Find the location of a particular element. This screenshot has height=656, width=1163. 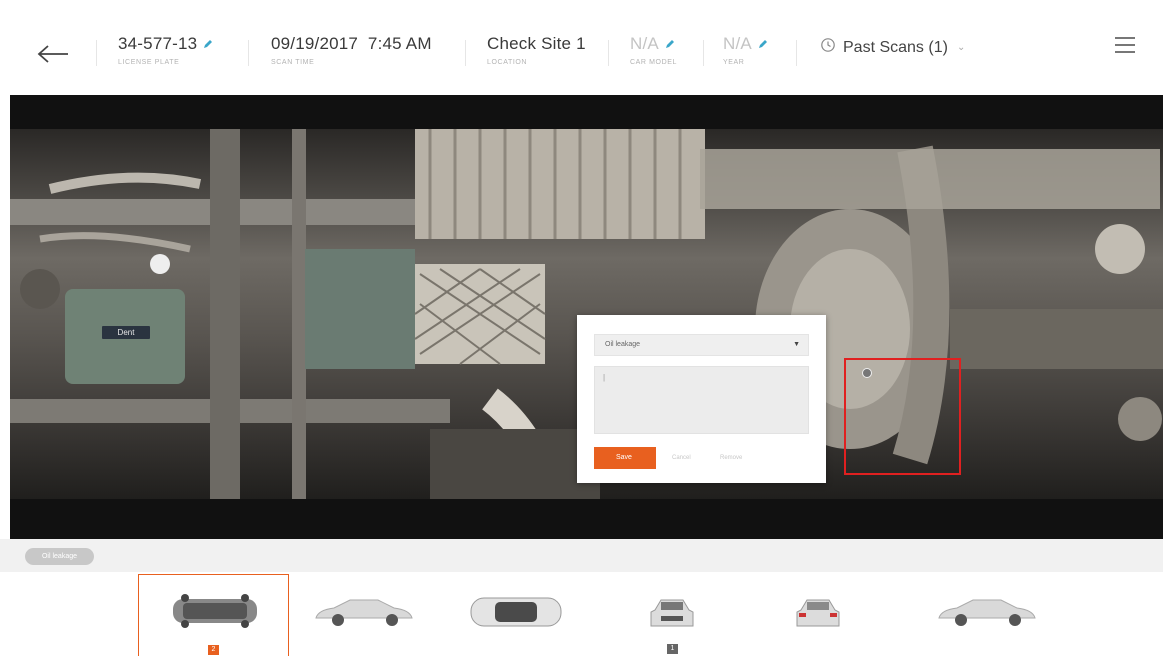

year-value: N/A is located at coordinates (737, 43).